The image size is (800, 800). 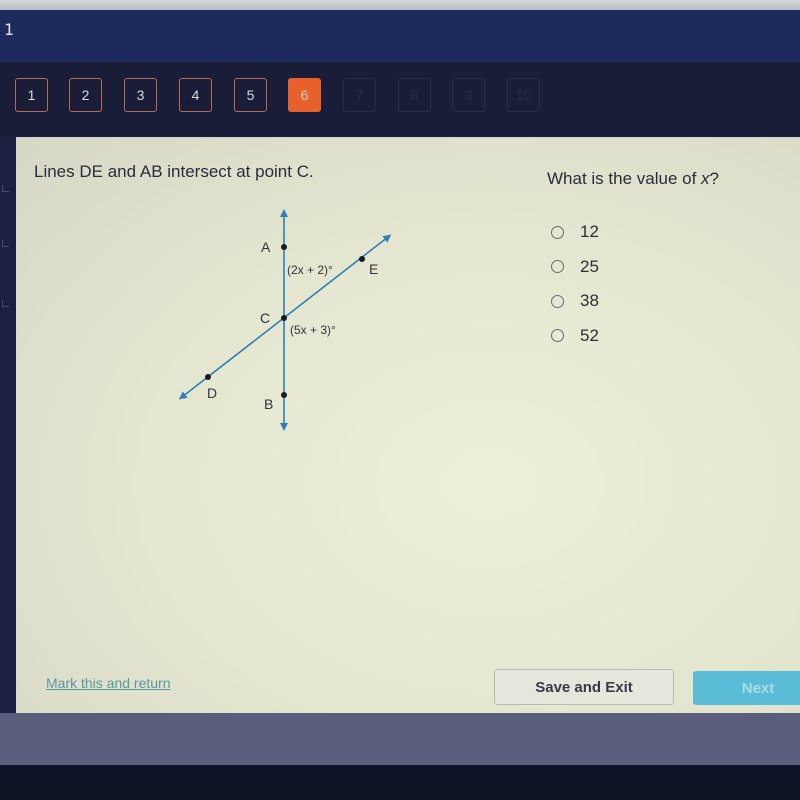 What do you see at coordinates (373, 269) in the screenshot?
I see `label-e: E` at bounding box center [373, 269].